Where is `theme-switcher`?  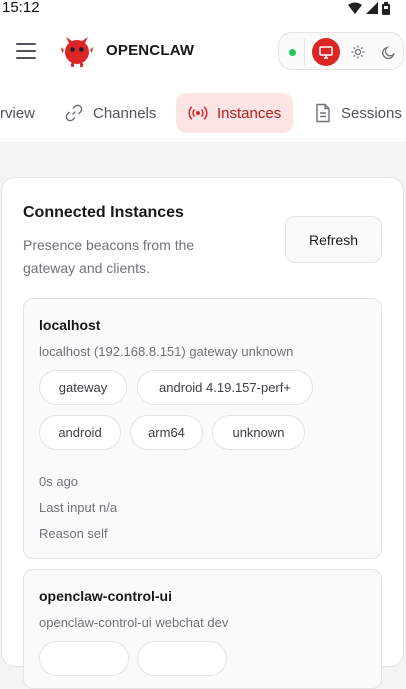
theme-switcher is located at coordinates (341, 51).